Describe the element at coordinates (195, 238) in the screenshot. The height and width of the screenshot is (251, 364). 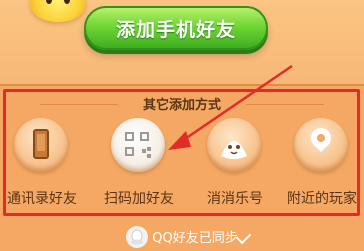
I see `sync-status-text: QQ好友已同步` at that location.